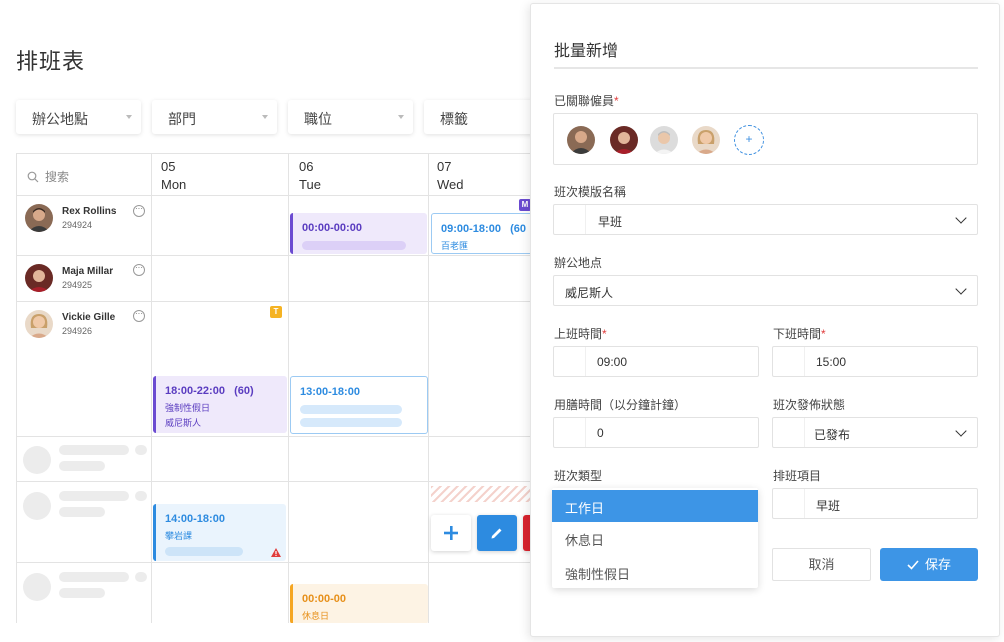 The image size is (1004, 642). What do you see at coordinates (518, 229) in the screenshot?
I see `shift-count: (60` at bounding box center [518, 229].